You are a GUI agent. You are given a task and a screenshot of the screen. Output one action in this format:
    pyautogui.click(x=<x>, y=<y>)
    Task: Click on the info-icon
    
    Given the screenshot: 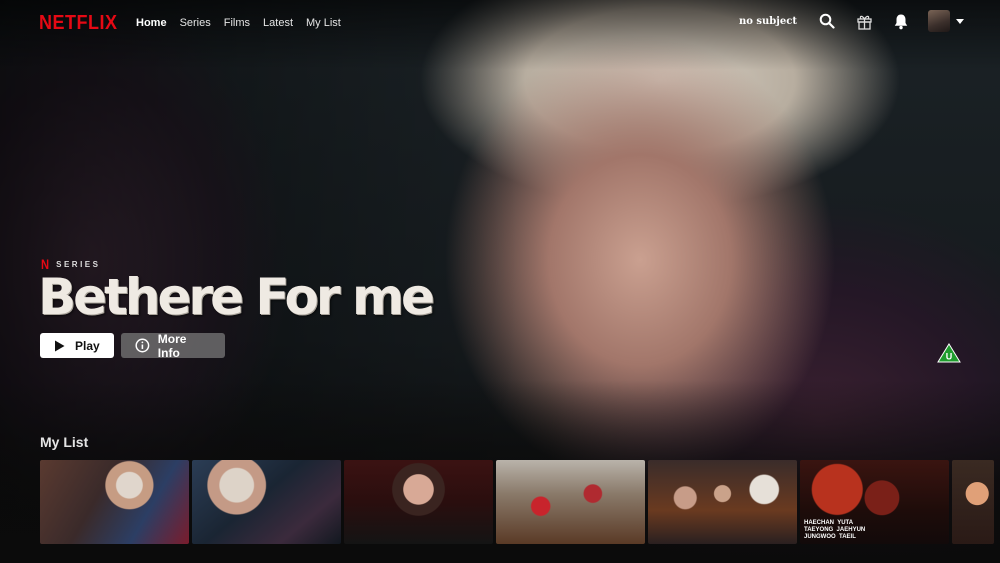 What is the action you would take?
    pyautogui.click(x=142, y=345)
    